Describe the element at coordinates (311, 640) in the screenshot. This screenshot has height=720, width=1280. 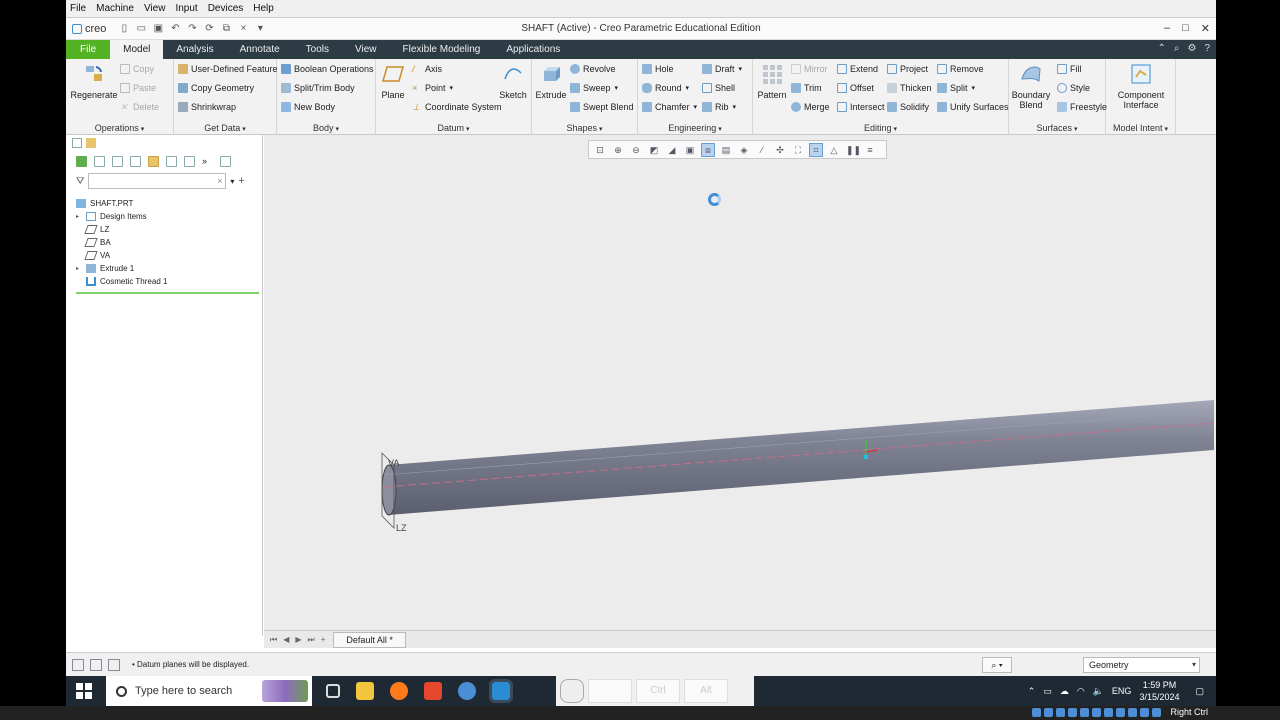
I see `last-tab-icon: ⏭` at that location.